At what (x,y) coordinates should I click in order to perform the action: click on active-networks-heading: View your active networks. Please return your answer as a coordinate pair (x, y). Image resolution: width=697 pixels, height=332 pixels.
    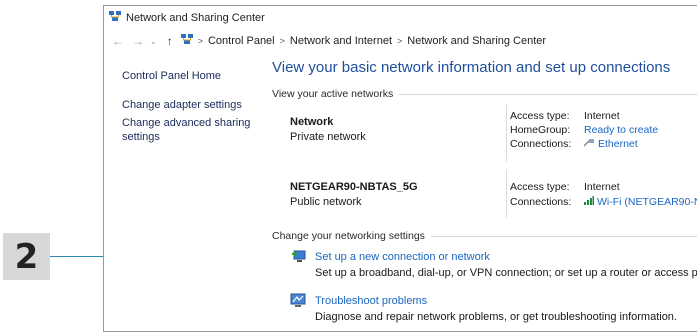
    Looking at the image, I should click on (333, 94).